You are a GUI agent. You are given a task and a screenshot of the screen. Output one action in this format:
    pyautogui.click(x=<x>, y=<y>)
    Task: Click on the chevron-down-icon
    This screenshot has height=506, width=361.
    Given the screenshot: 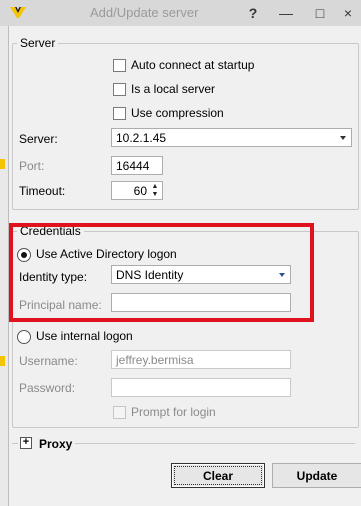 What is the action you would take?
    pyautogui.click(x=343, y=138)
    